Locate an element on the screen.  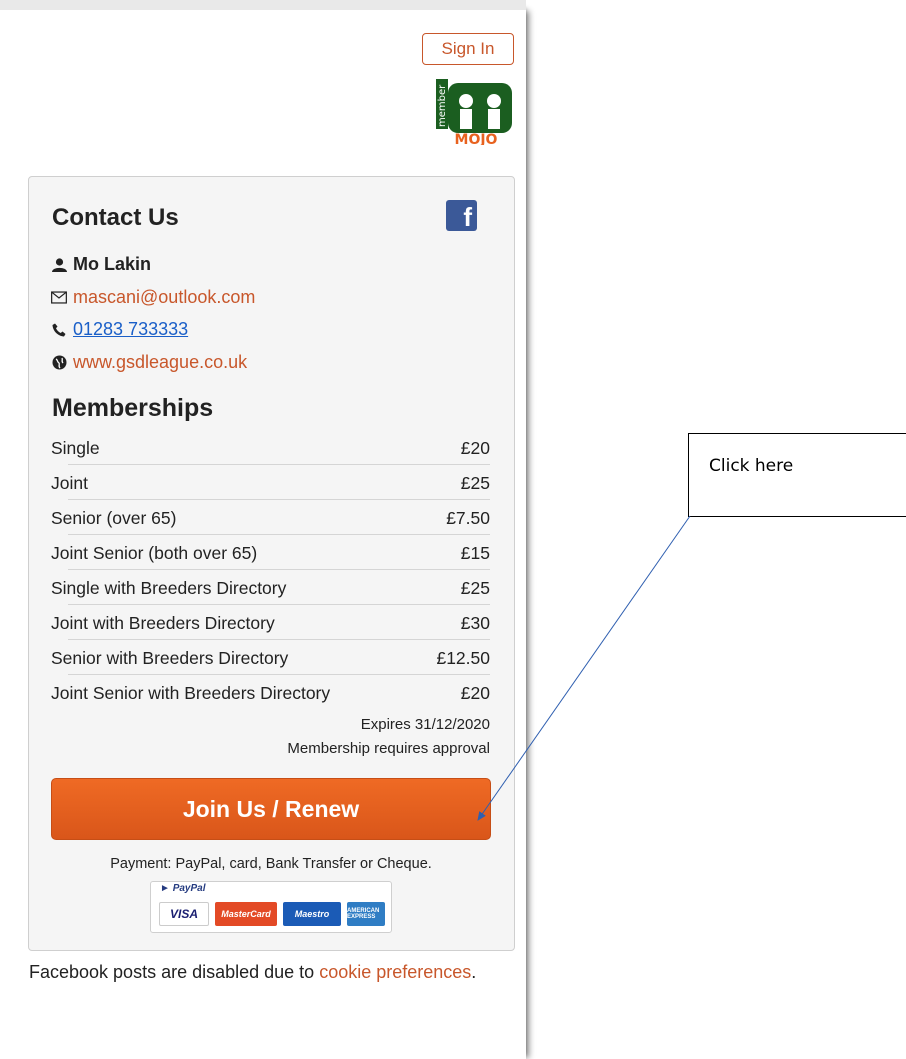
membership-label: Senior with Breeders Directory is located at coordinates (170, 658).